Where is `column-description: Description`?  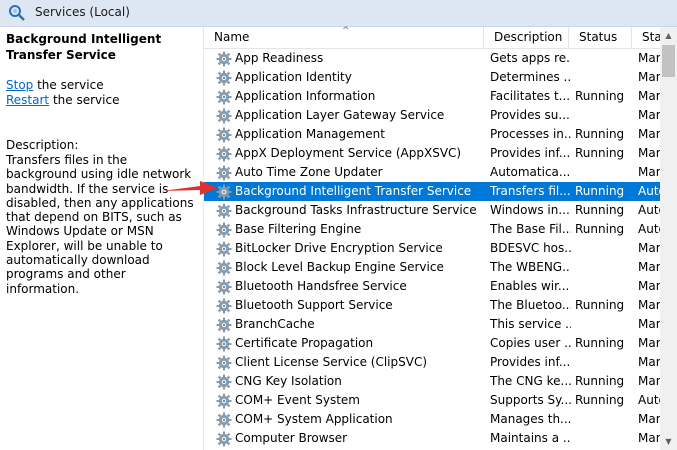
column-description: Description is located at coordinates (526, 37).